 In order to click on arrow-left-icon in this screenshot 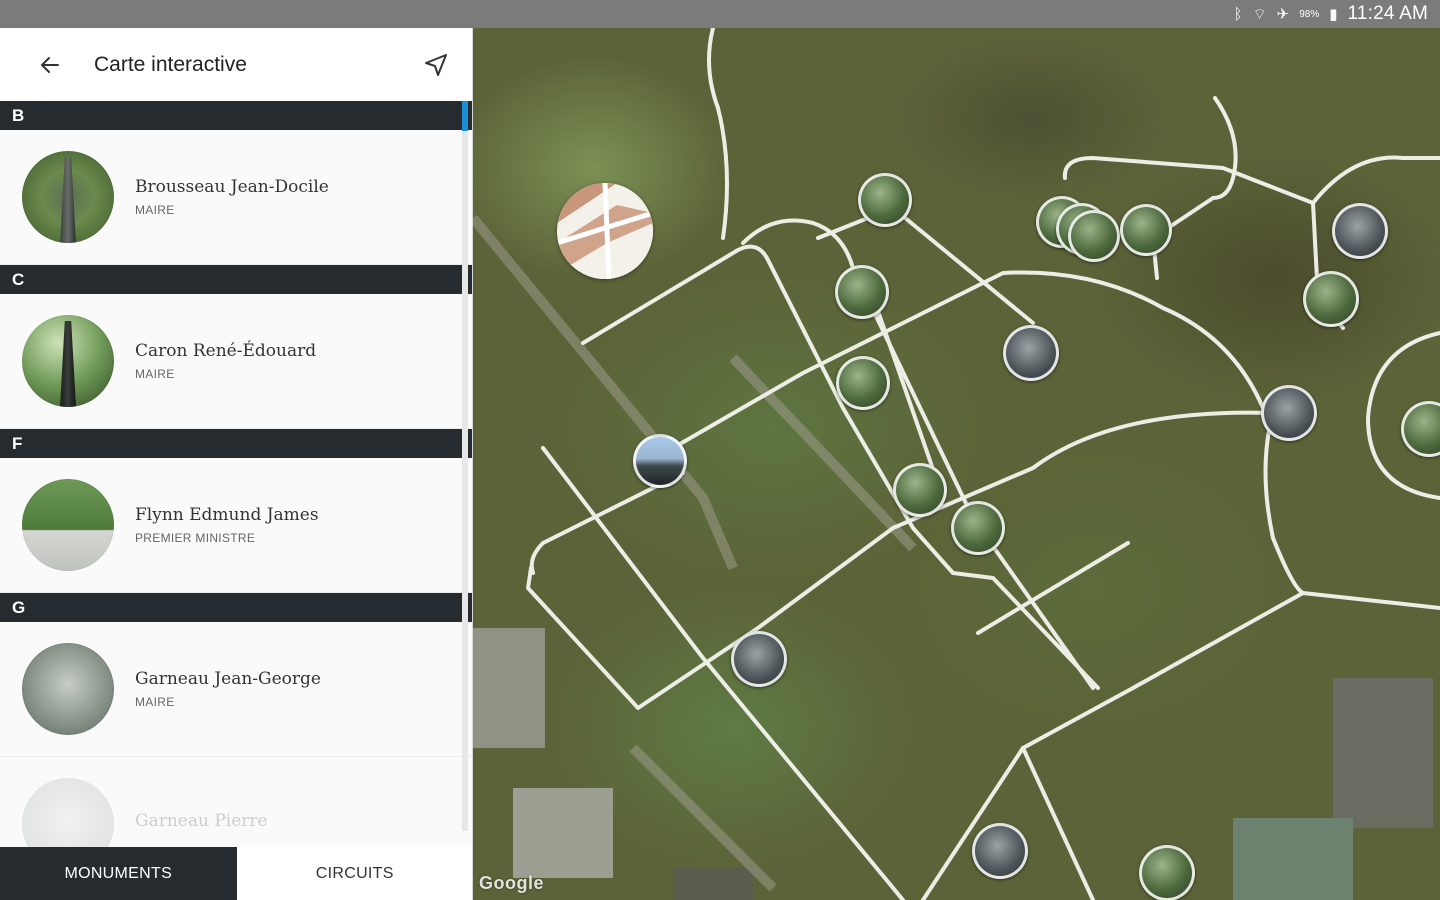, I will do `click(50, 64)`.